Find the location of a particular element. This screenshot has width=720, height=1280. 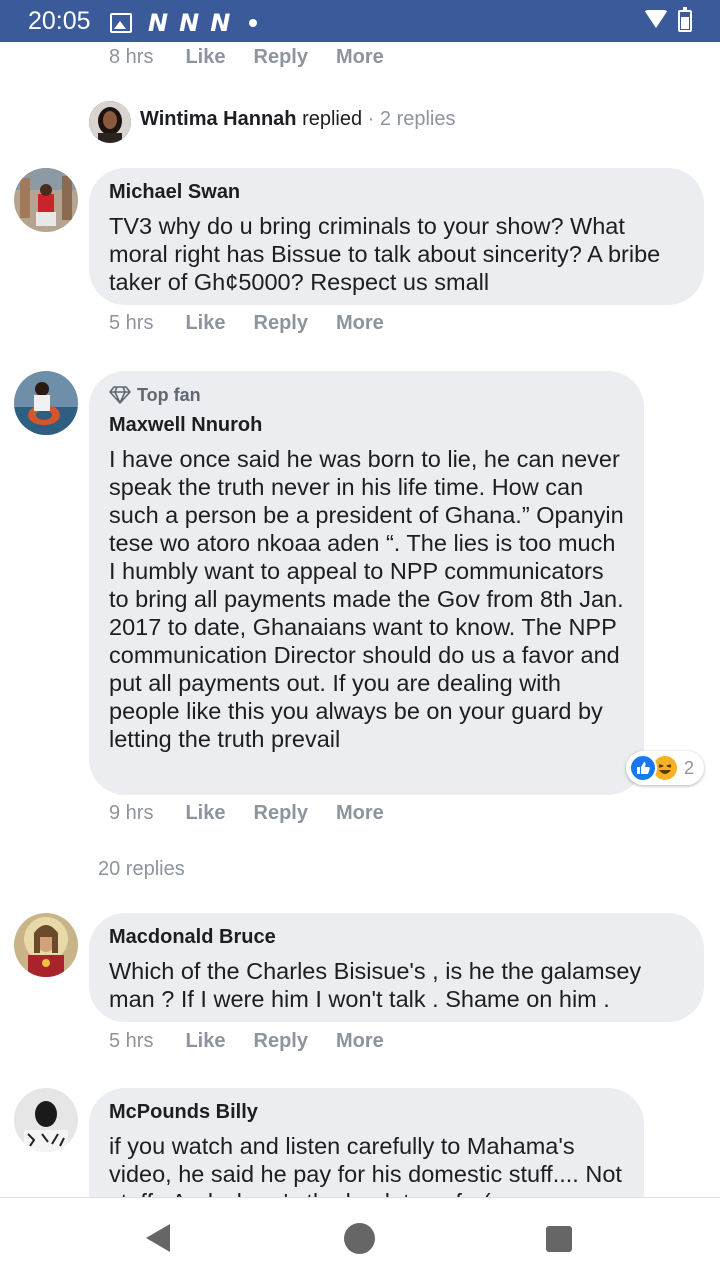

replier-name: Wintima Hannah is located at coordinates (218, 119).